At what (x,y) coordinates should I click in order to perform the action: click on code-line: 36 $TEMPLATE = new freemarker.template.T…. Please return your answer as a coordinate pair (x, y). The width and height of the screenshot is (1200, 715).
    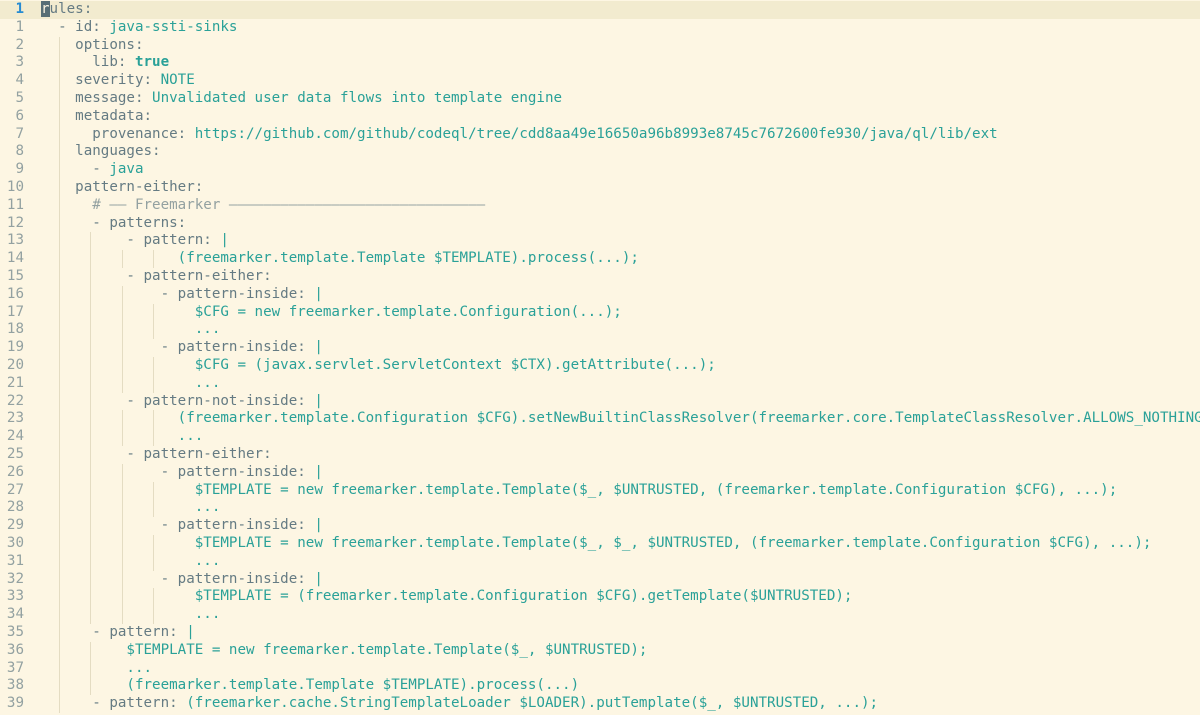
    Looking at the image, I should click on (600, 651).